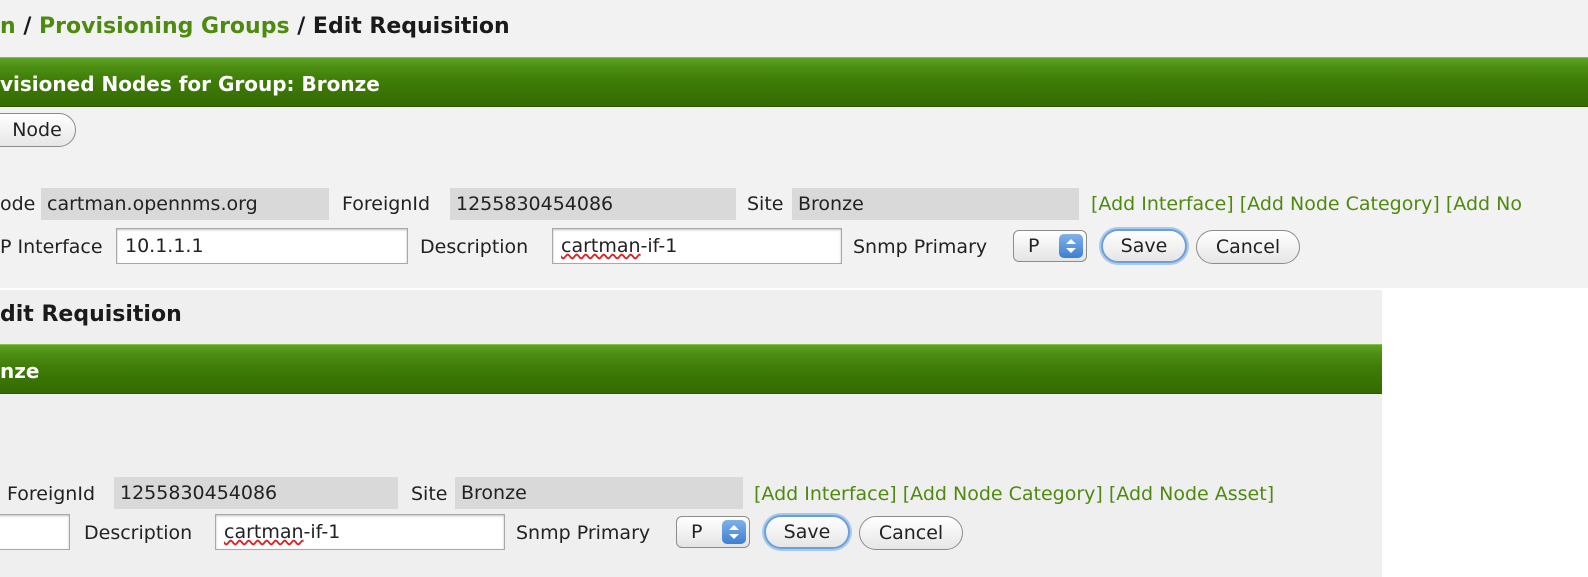 The image size is (1588, 577). Describe the element at coordinates (20, 371) in the screenshot. I see `group-header-title: nze` at that location.